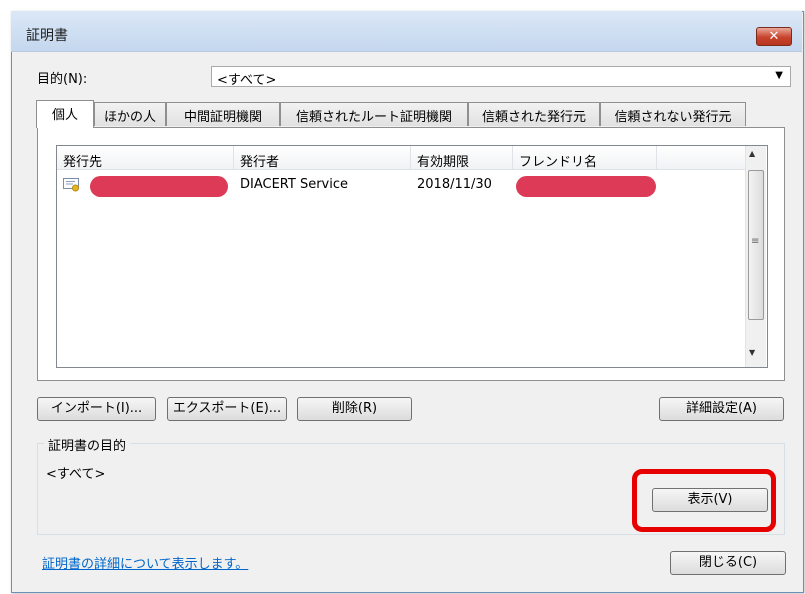  Describe the element at coordinates (159, 186) in the screenshot. I see `redacted-issued-to` at that location.